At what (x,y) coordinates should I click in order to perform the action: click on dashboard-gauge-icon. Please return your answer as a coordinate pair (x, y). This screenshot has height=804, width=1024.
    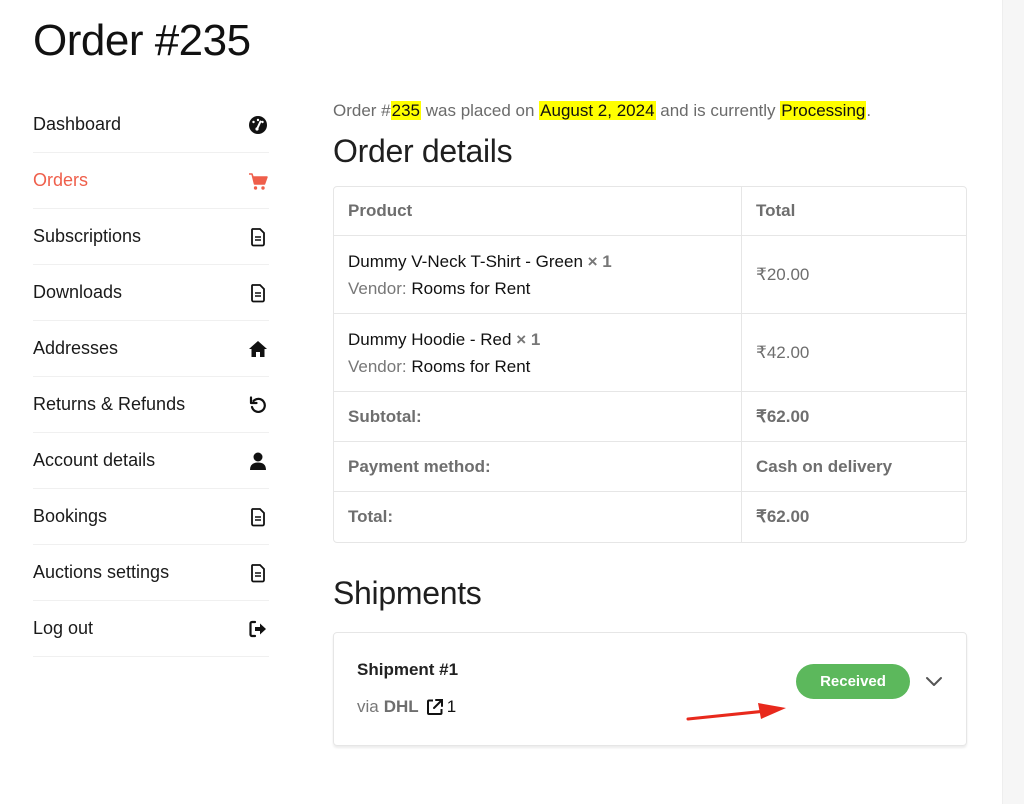
    Looking at the image, I should click on (258, 125).